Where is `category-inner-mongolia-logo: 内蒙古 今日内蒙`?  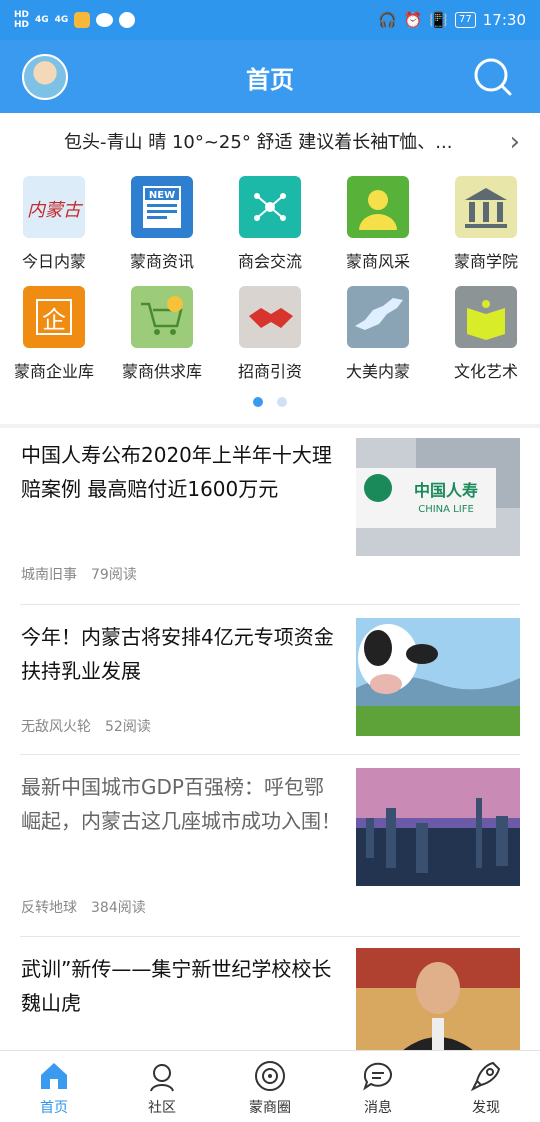 category-inner-mongolia-logo: 内蒙古 今日内蒙 is located at coordinates (54, 224).